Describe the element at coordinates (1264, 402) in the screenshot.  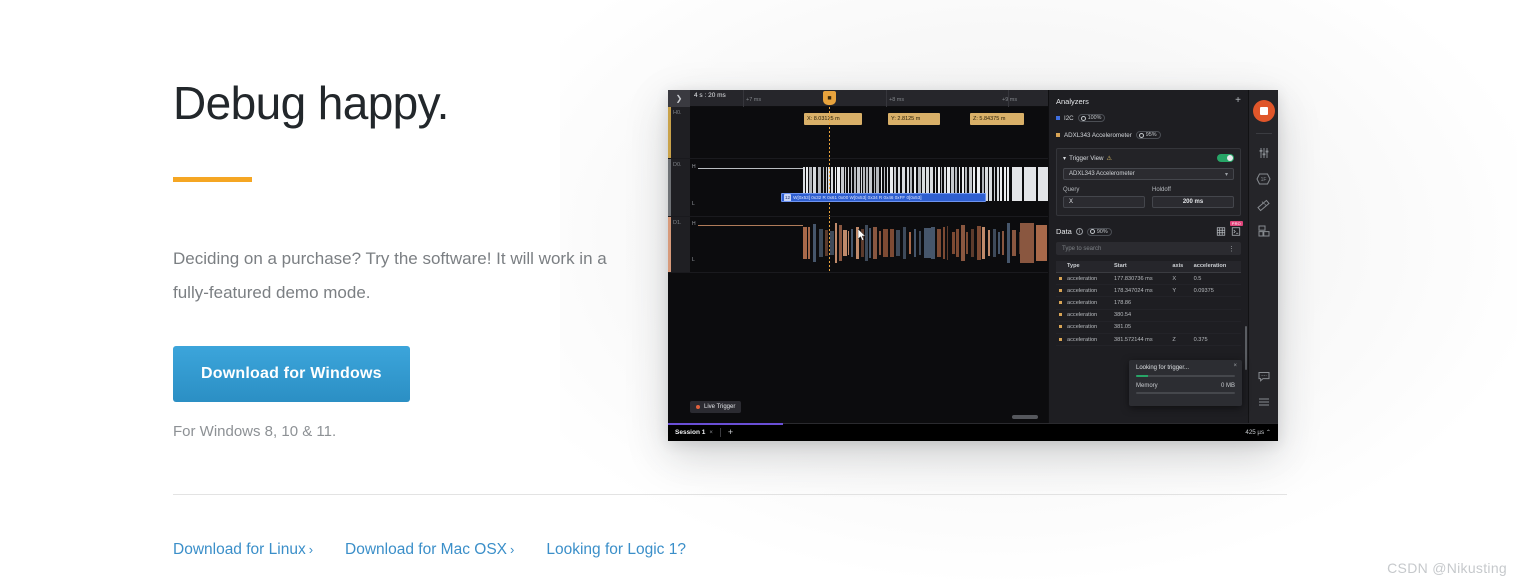
I see `hamburger-menu-icon` at that location.